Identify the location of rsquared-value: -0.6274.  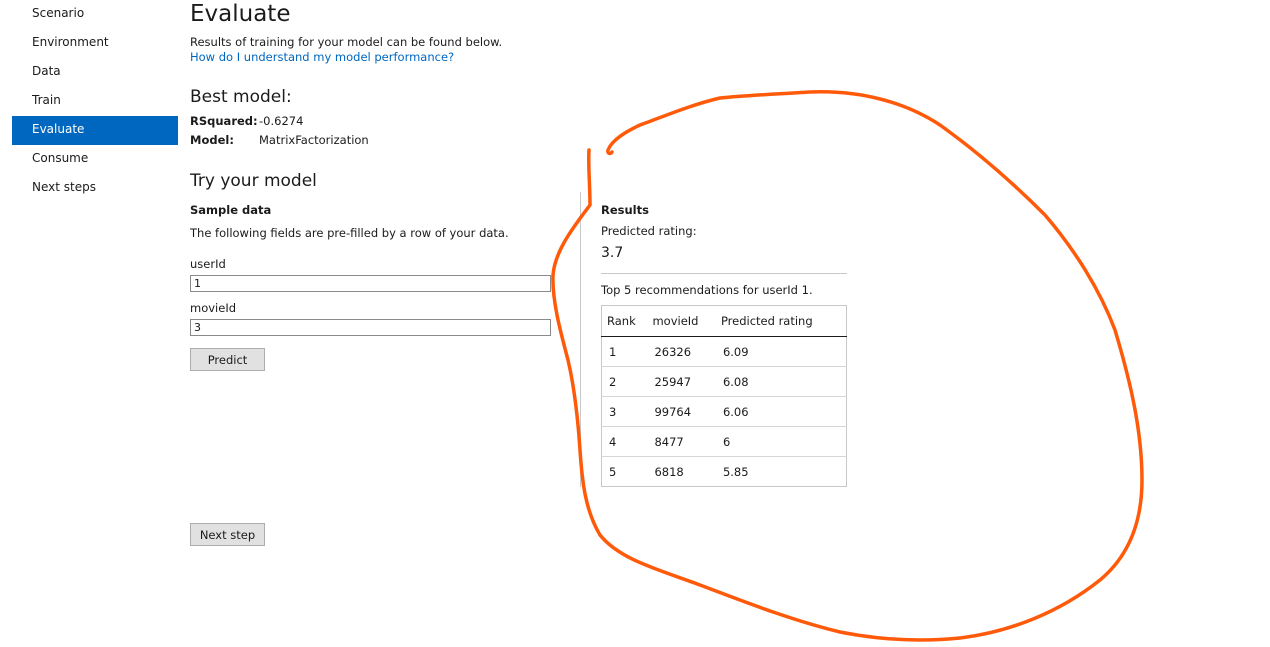
(281, 121).